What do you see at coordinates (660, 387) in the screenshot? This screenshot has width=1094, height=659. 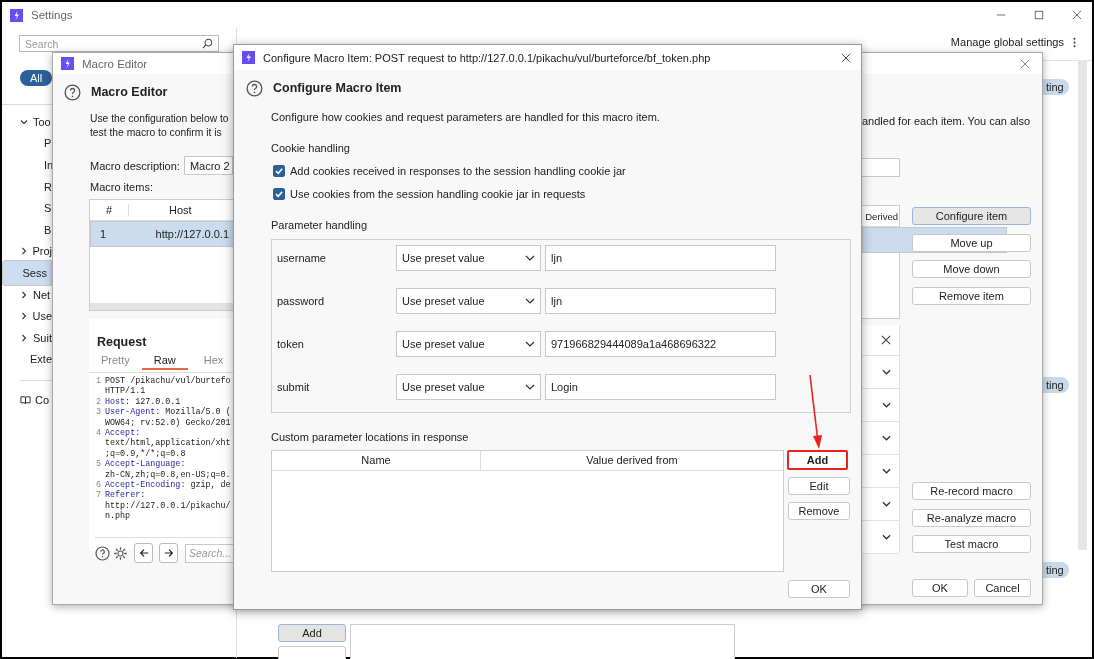 I see `value-field: Login` at bounding box center [660, 387].